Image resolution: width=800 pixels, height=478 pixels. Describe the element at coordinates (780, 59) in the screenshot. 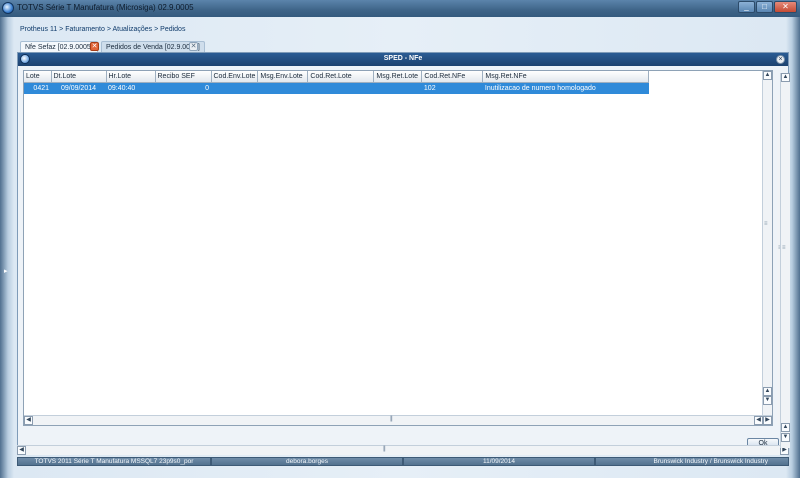

I see `dialog-close-icon: ×` at that location.